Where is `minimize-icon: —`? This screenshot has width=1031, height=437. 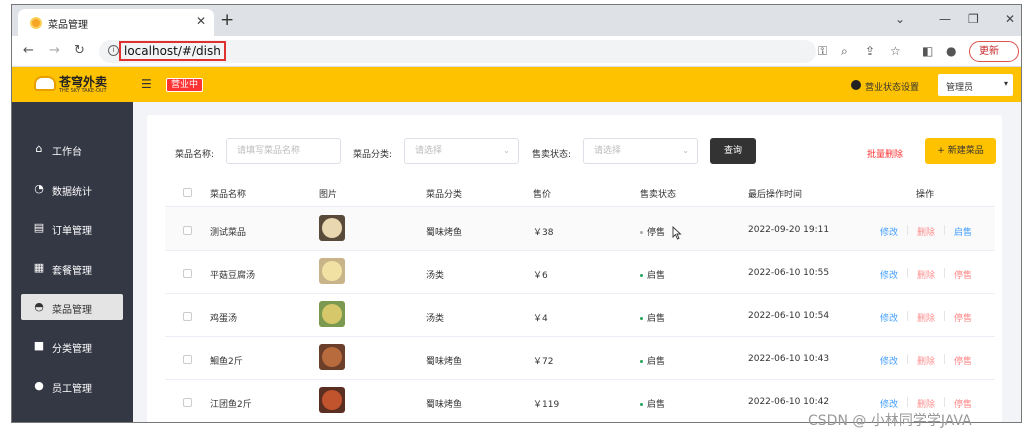
minimize-icon: — is located at coordinates (945, 19).